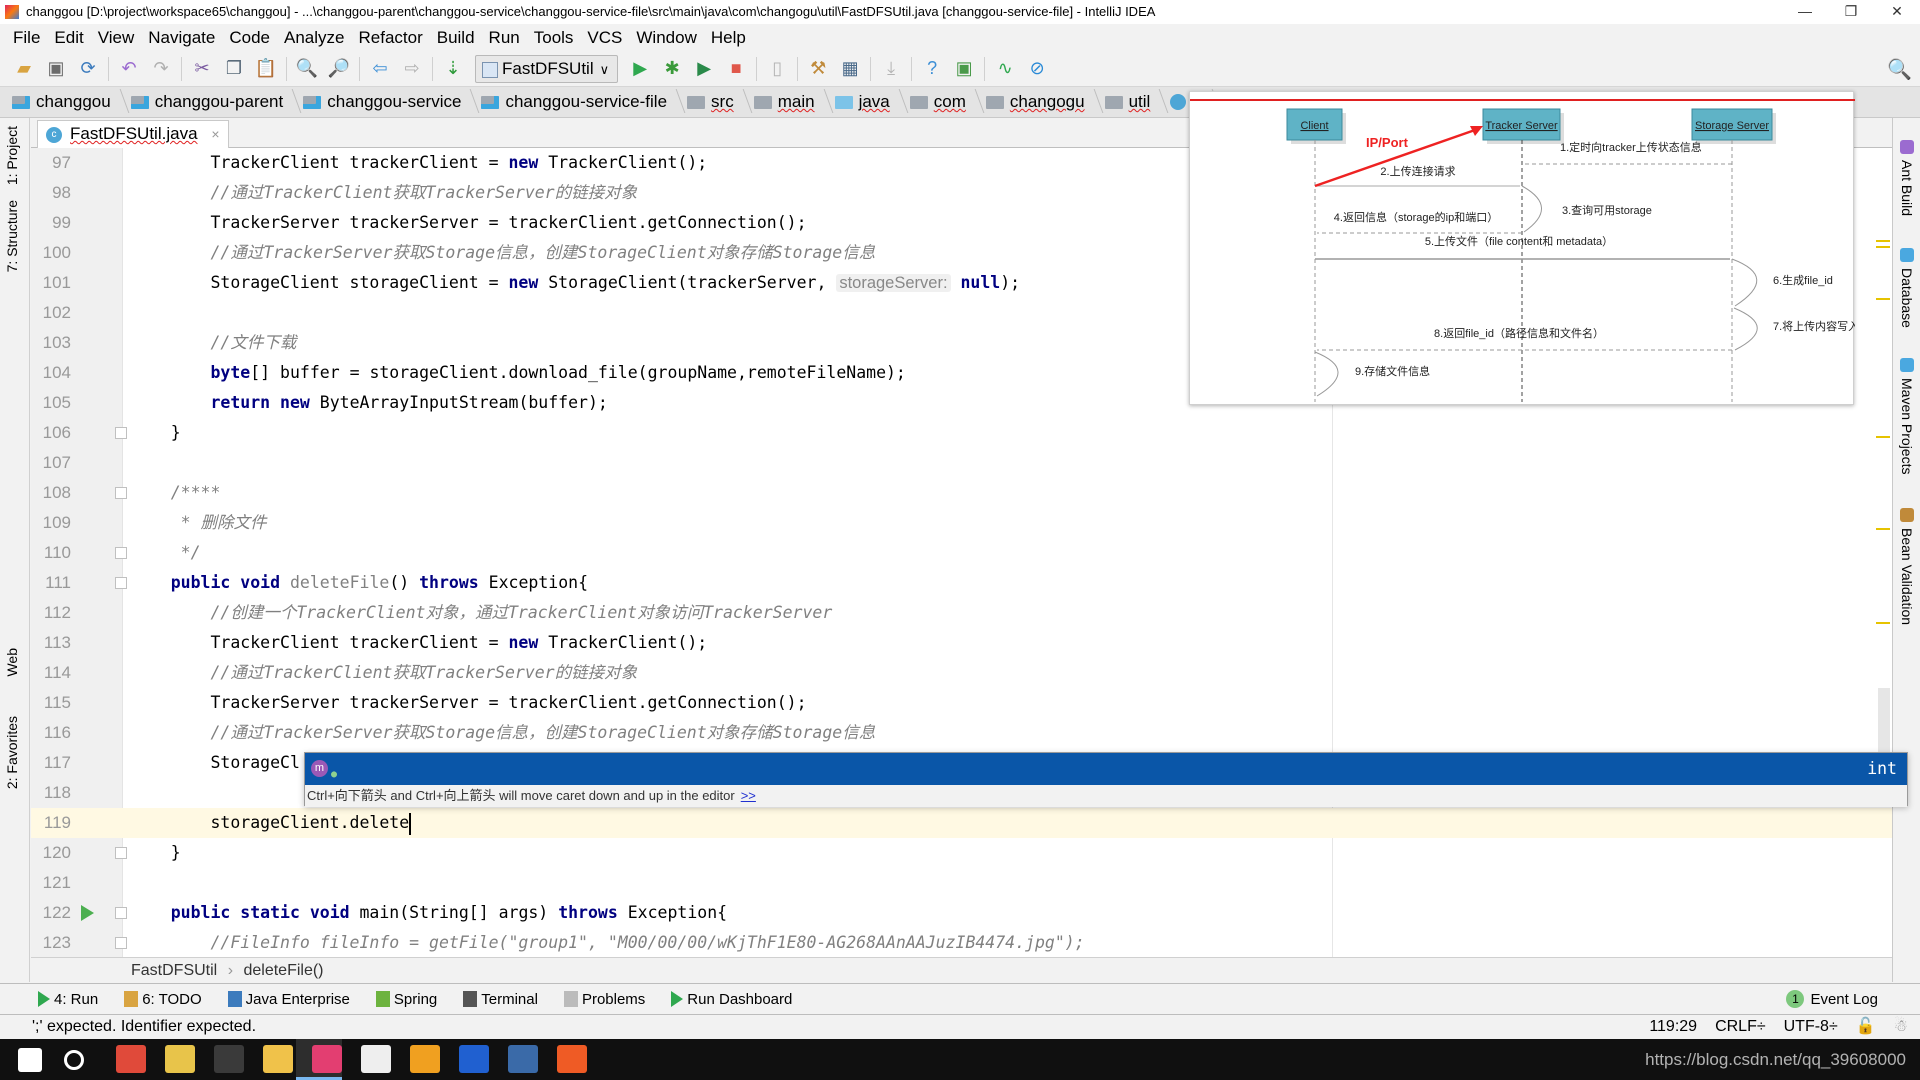  Describe the element at coordinates (12, 155) in the screenshot. I see `tool-window-project: 1: Project` at that location.